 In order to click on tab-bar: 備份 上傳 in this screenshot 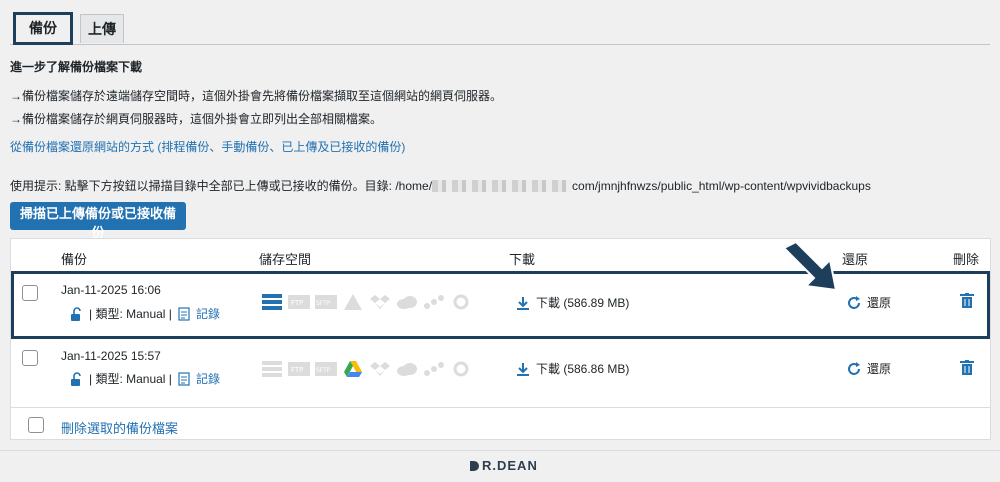, I will do `click(500, 27)`.